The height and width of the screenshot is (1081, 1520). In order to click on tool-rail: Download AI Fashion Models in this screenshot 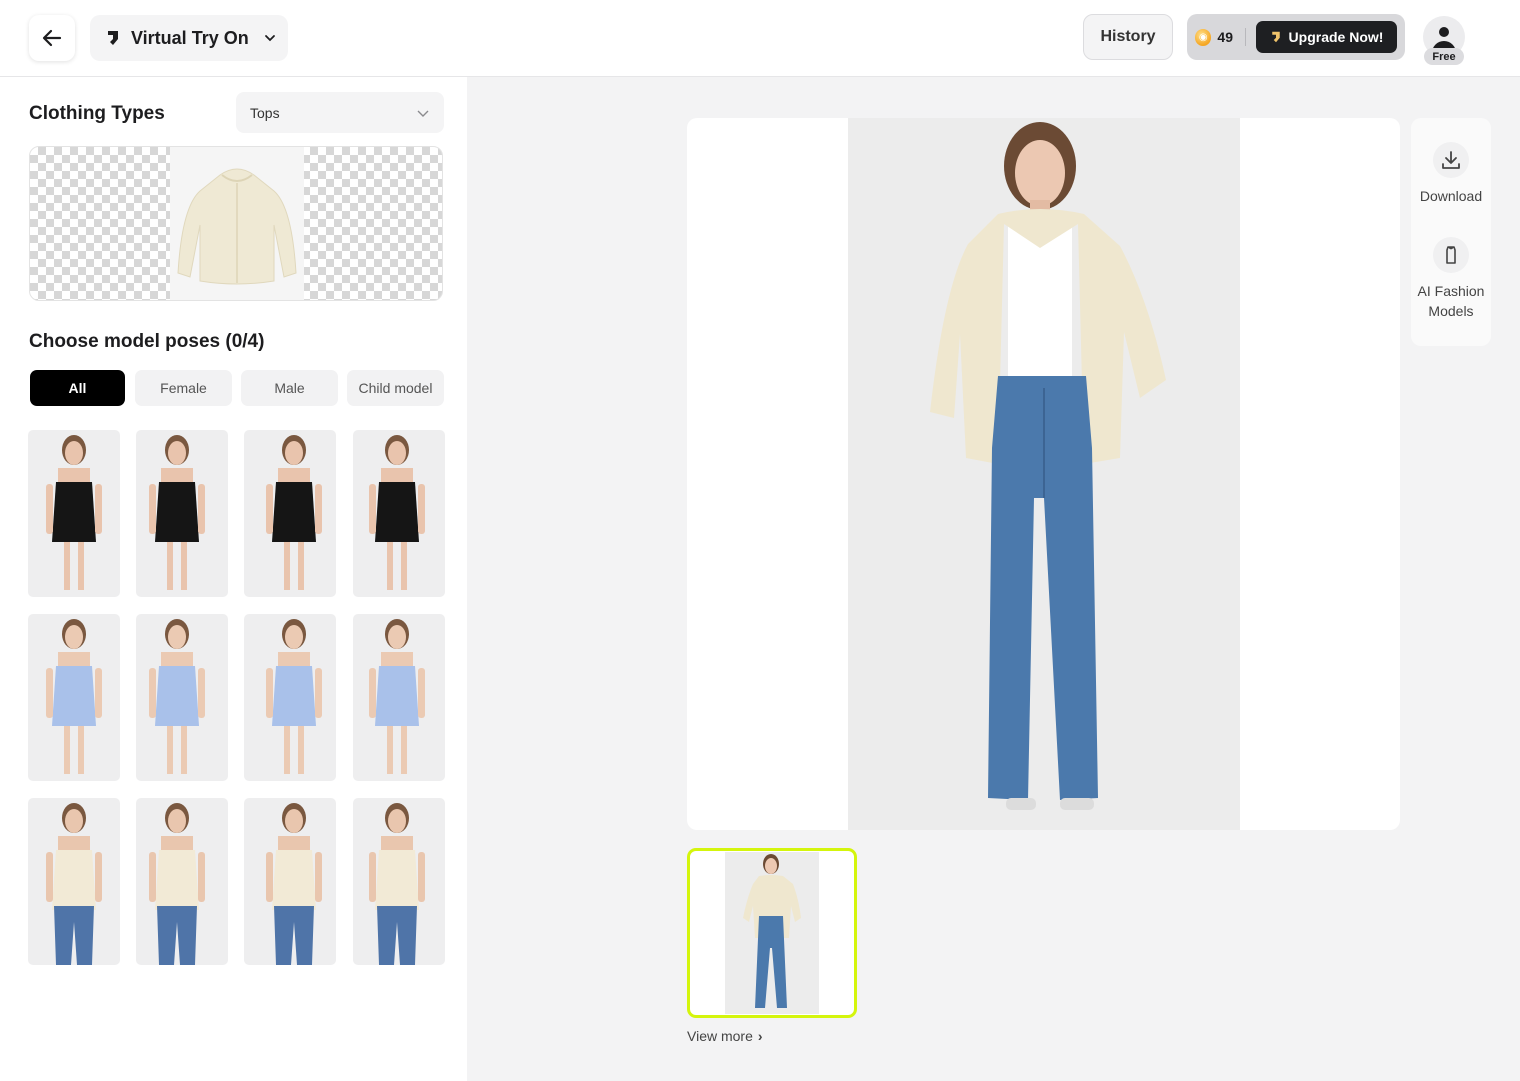, I will do `click(1451, 232)`.